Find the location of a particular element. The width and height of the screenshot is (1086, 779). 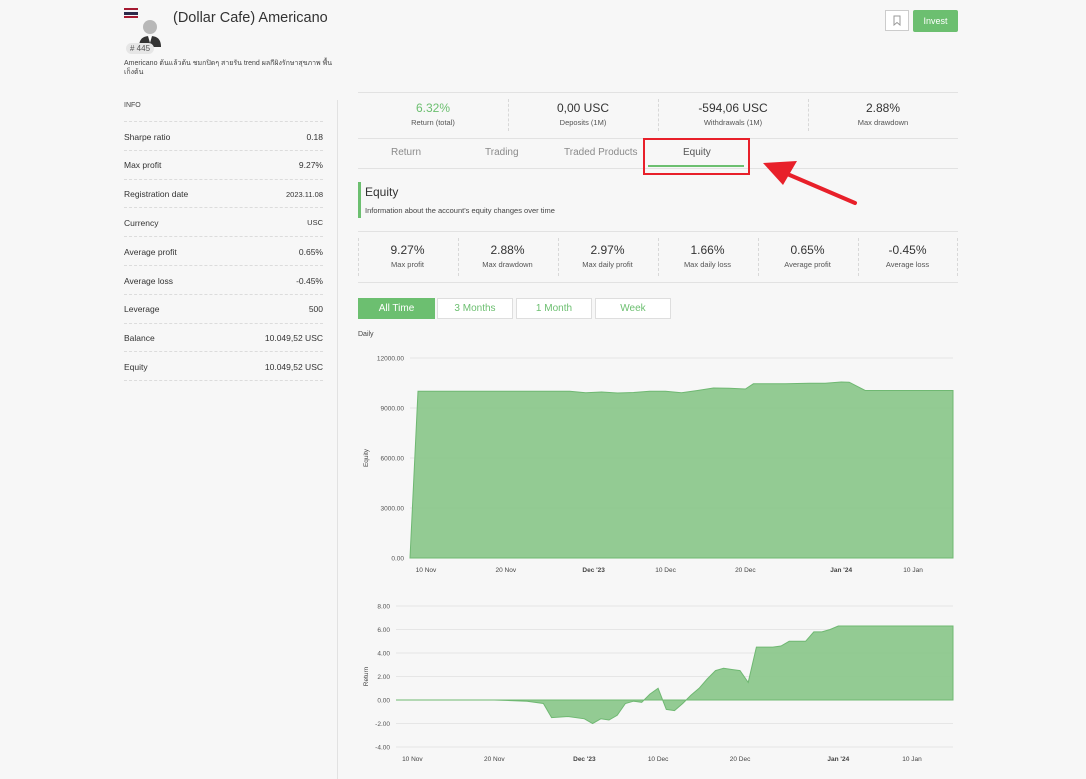

tab-traded-products: Traded Products is located at coordinates (601, 152).